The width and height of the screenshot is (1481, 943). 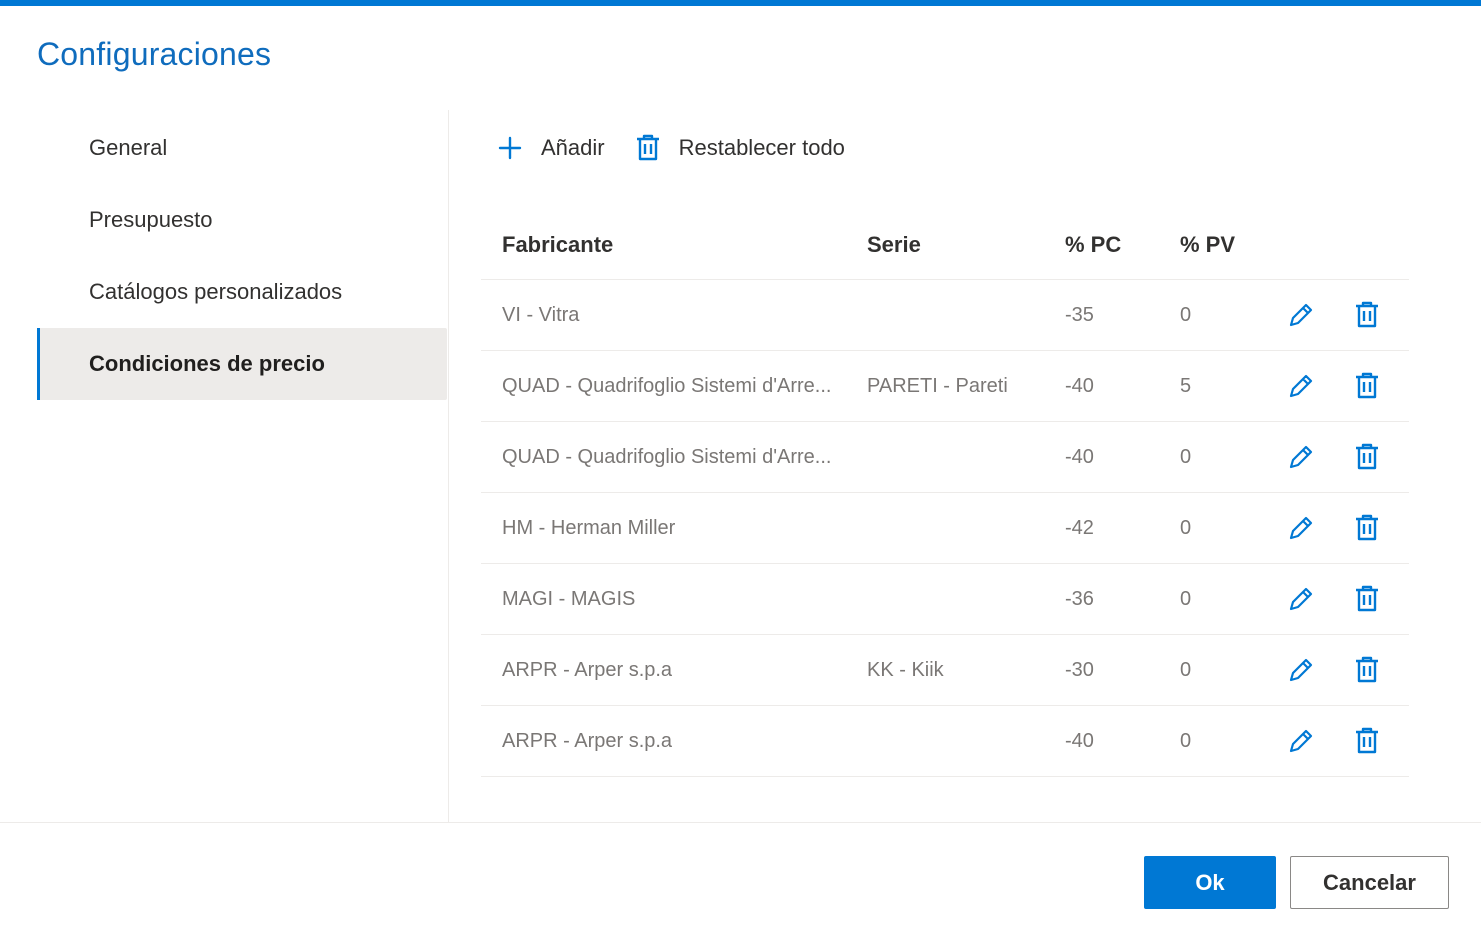 What do you see at coordinates (1079, 527) in the screenshot?
I see `cell-pc: -42` at bounding box center [1079, 527].